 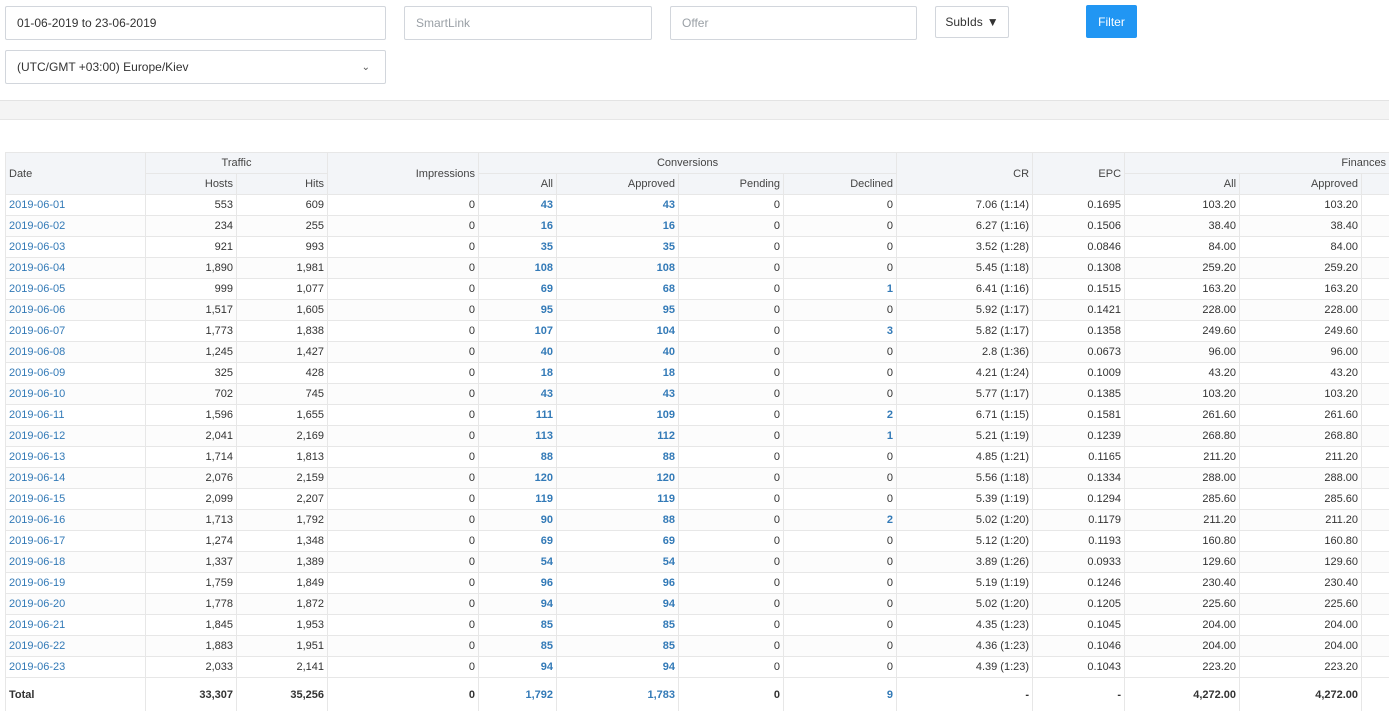 What do you see at coordinates (282, 184) in the screenshot?
I see `header-hits: Hits` at bounding box center [282, 184].